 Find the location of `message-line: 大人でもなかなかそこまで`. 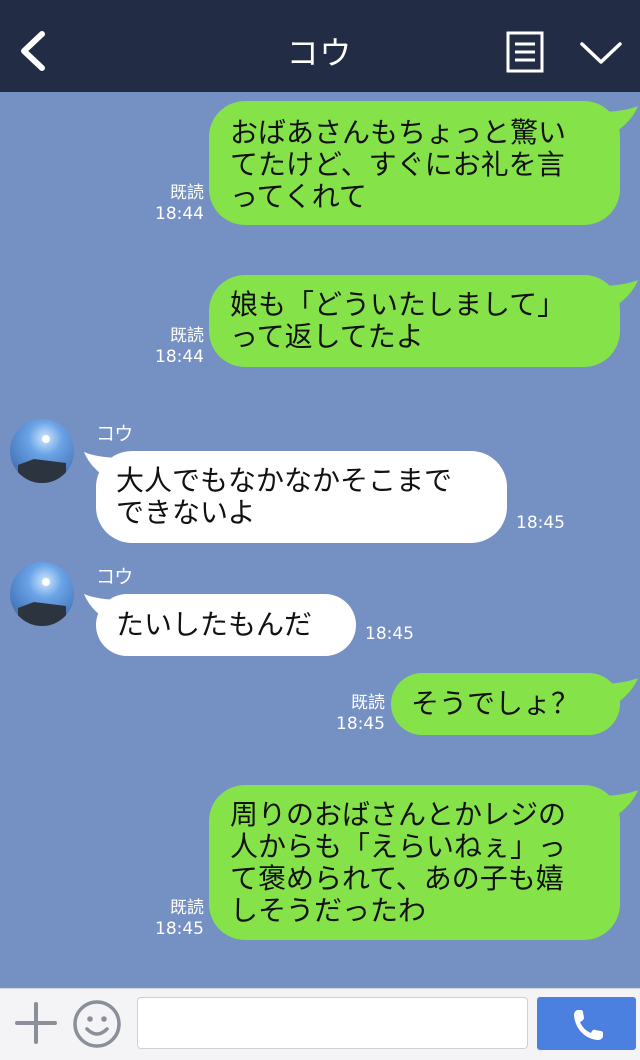

message-line: 大人でもなかなかそこまで is located at coordinates (284, 480).